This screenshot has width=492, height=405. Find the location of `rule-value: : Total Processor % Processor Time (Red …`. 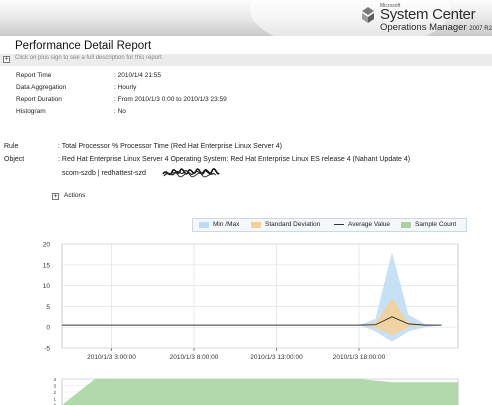

rule-value: : Total Processor % Processor Time (Red … is located at coordinates (170, 146).